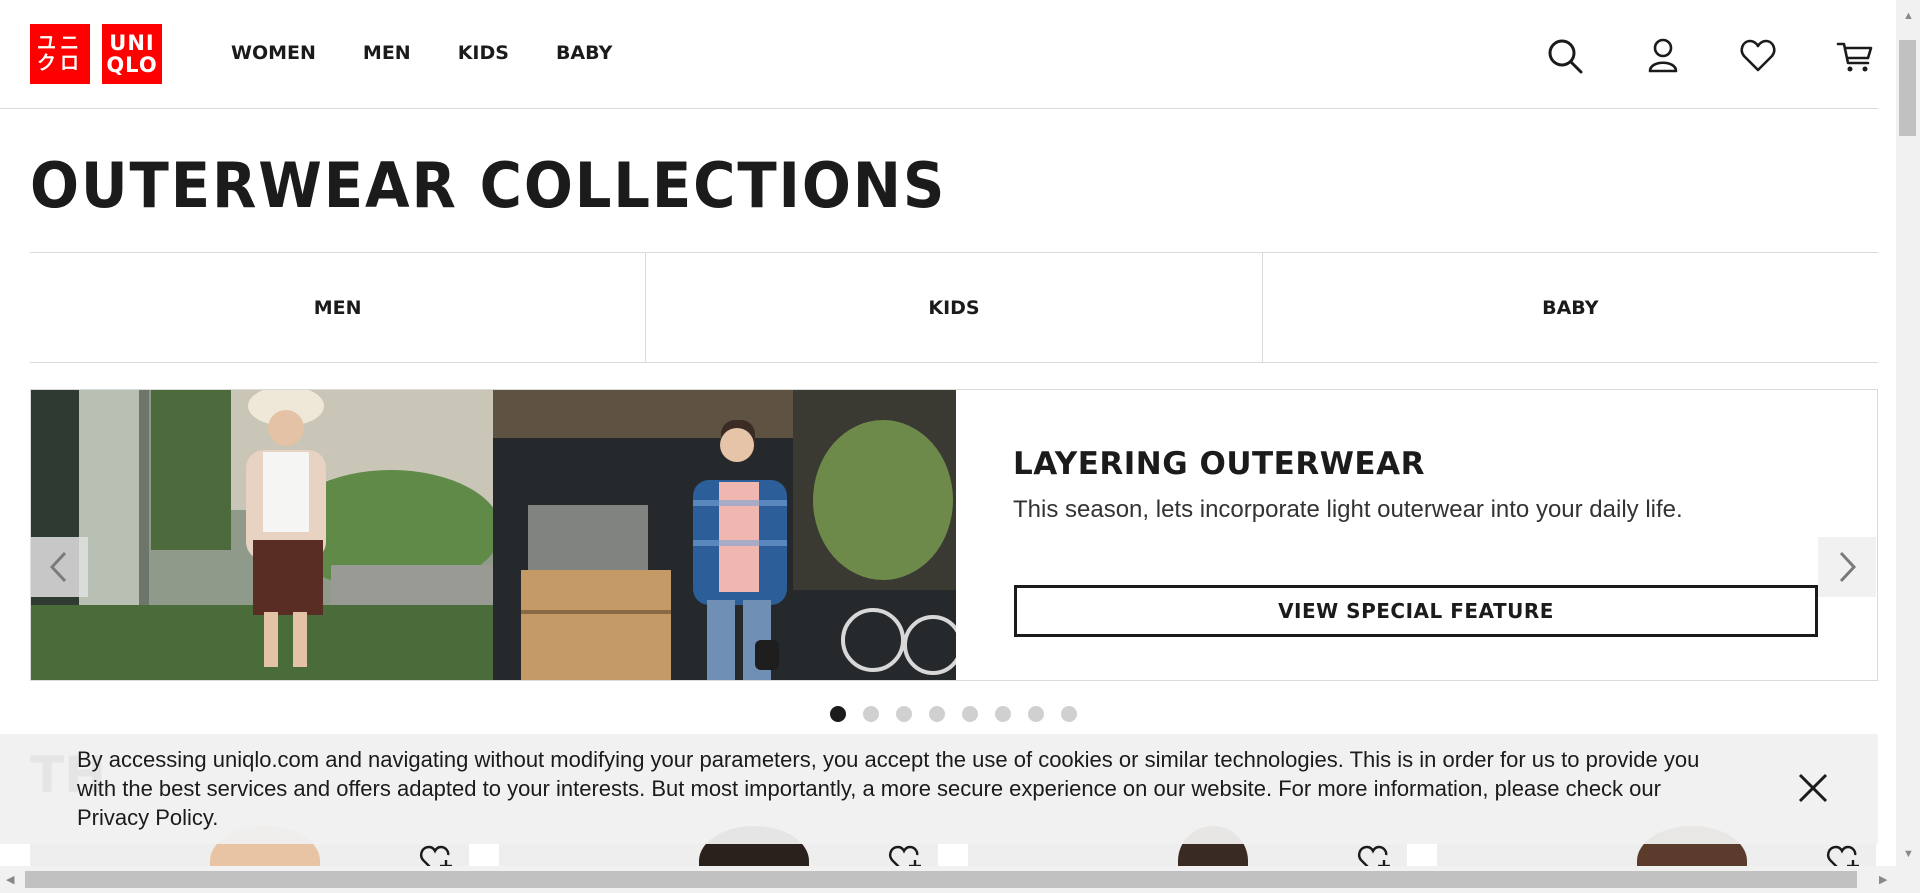 The height and width of the screenshot is (893, 1920). I want to click on account-icon, so click(1663, 56).